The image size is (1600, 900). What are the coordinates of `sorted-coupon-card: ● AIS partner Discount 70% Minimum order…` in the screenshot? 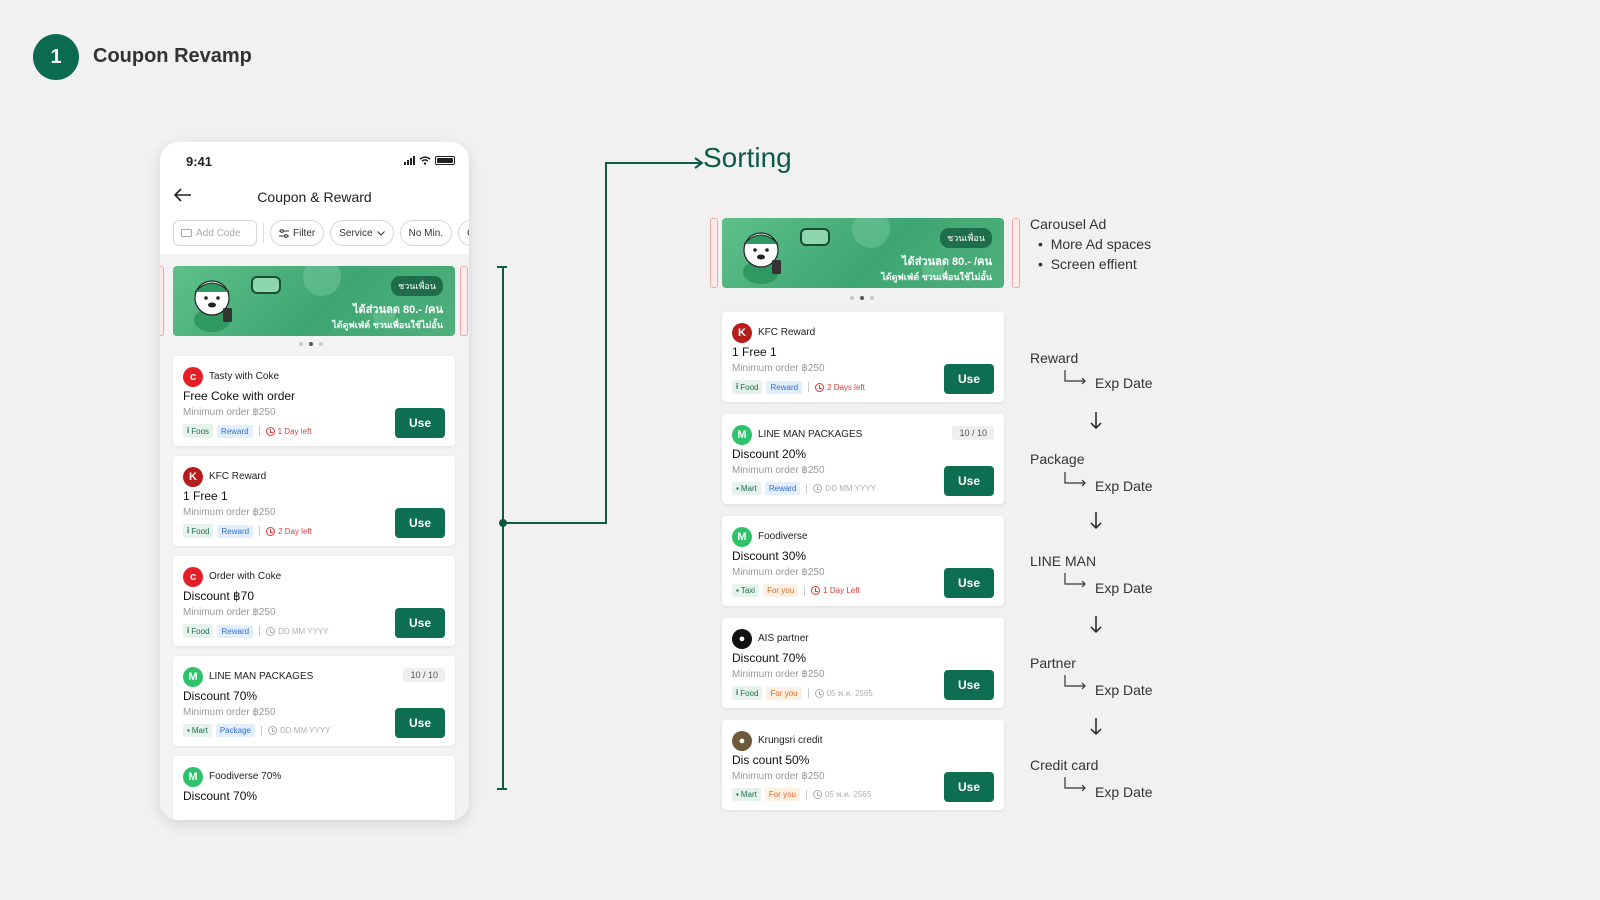 It's located at (863, 663).